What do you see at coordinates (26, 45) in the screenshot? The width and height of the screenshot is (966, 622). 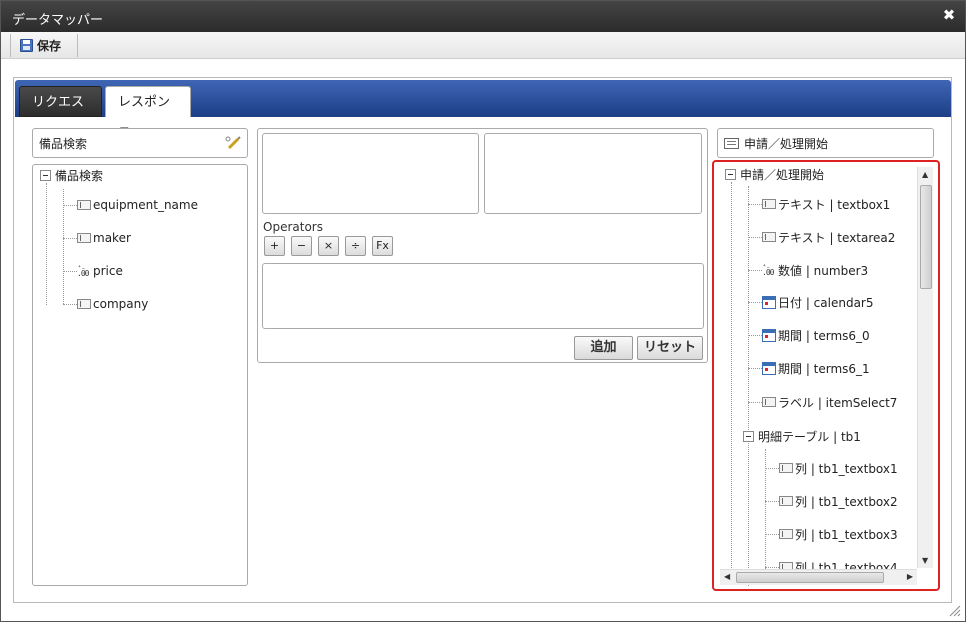 I see `floppy-disk-icon` at bounding box center [26, 45].